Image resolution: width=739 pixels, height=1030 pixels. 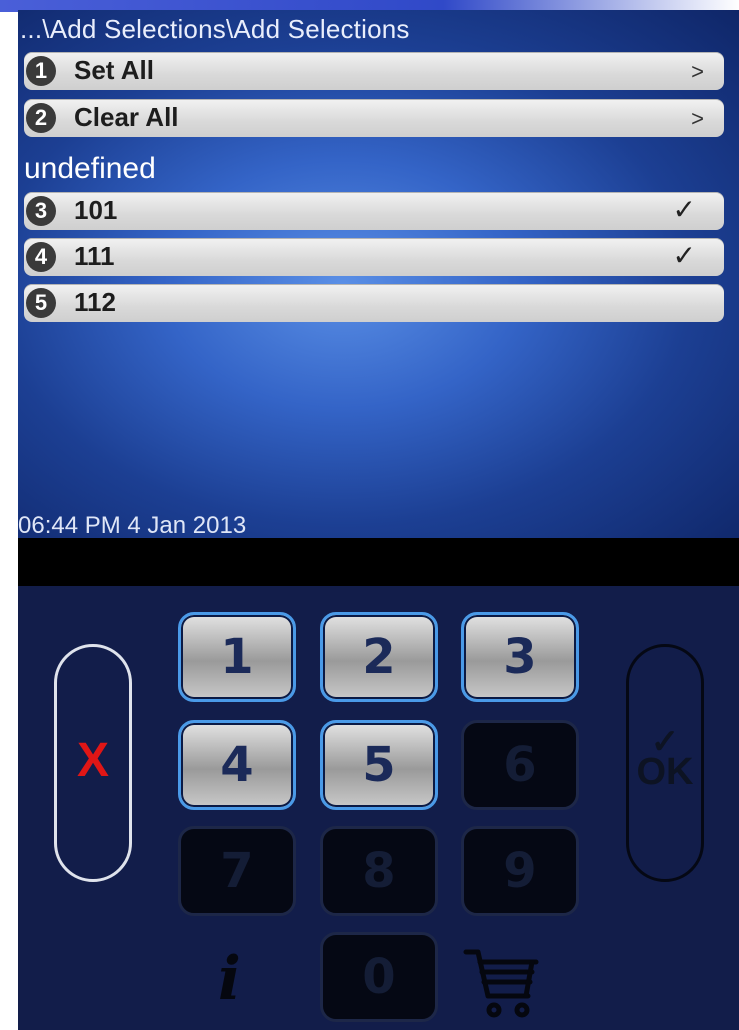 What do you see at coordinates (520, 657) in the screenshot?
I see `keypad-key-3: 3` at bounding box center [520, 657].